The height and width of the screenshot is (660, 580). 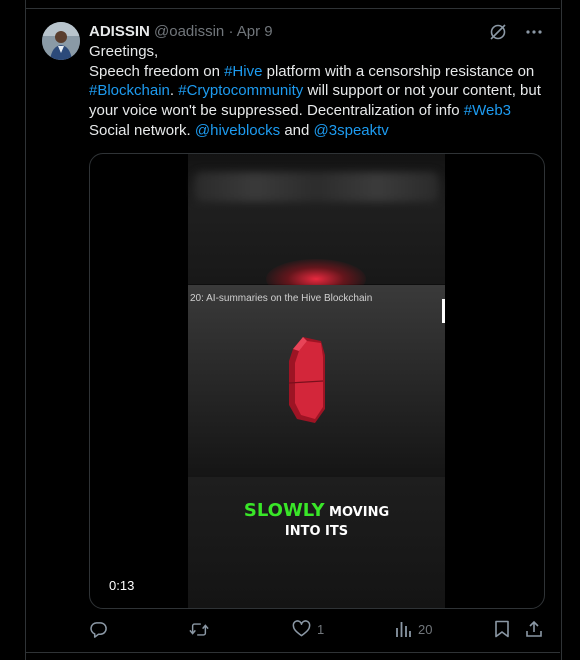 What do you see at coordinates (98, 630) in the screenshot?
I see `reply-icon` at bounding box center [98, 630].